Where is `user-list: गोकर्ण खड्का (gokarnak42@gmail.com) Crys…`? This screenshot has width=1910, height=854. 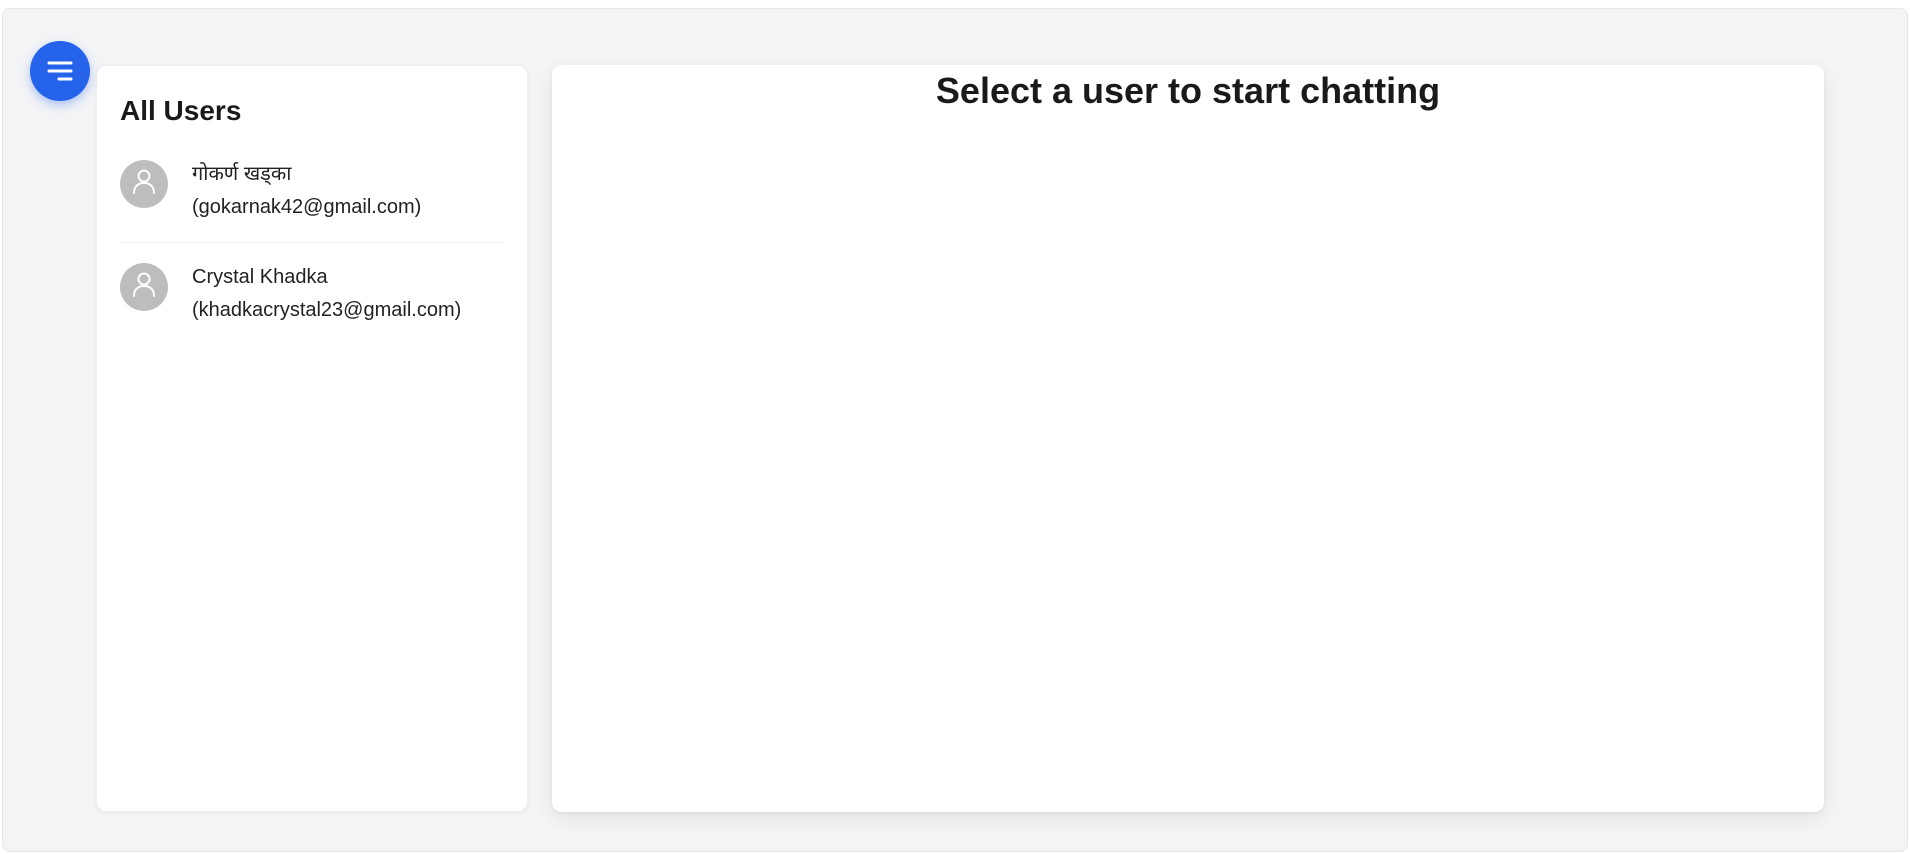 user-list: गोकर्ण खड्का (gokarnak42@gmail.com) Crys… is located at coordinates (312, 251).